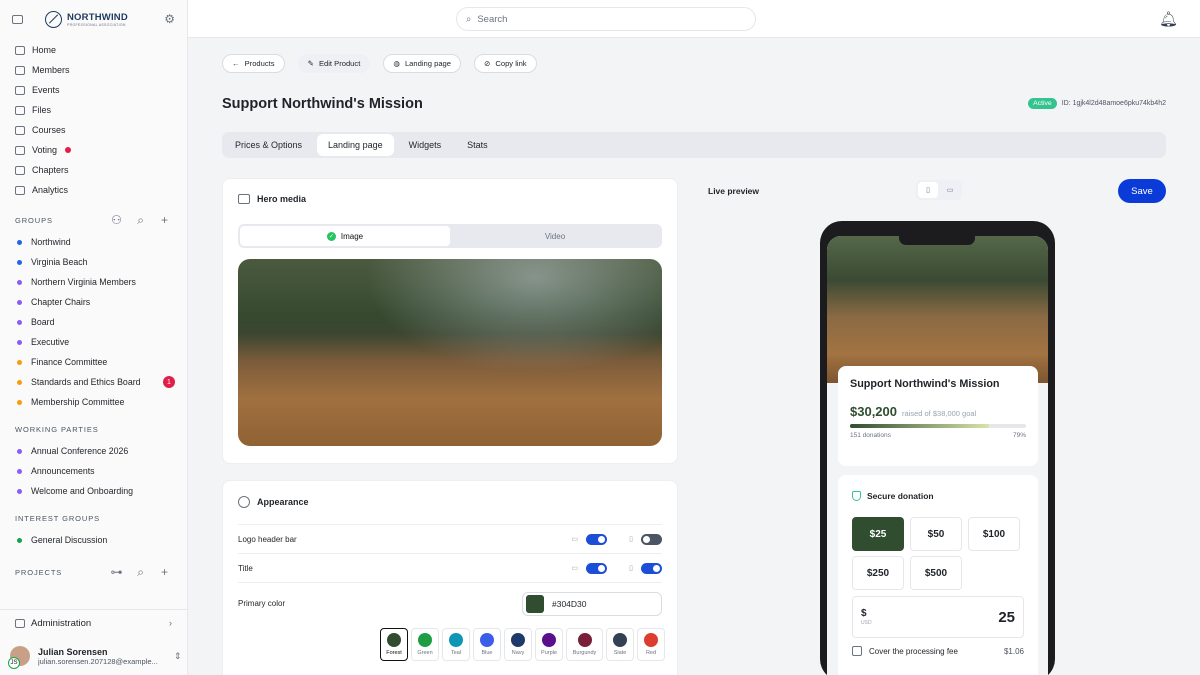  What do you see at coordinates (93, 322) in the screenshot?
I see `group-item: Board` at bounding box center [93, 322].